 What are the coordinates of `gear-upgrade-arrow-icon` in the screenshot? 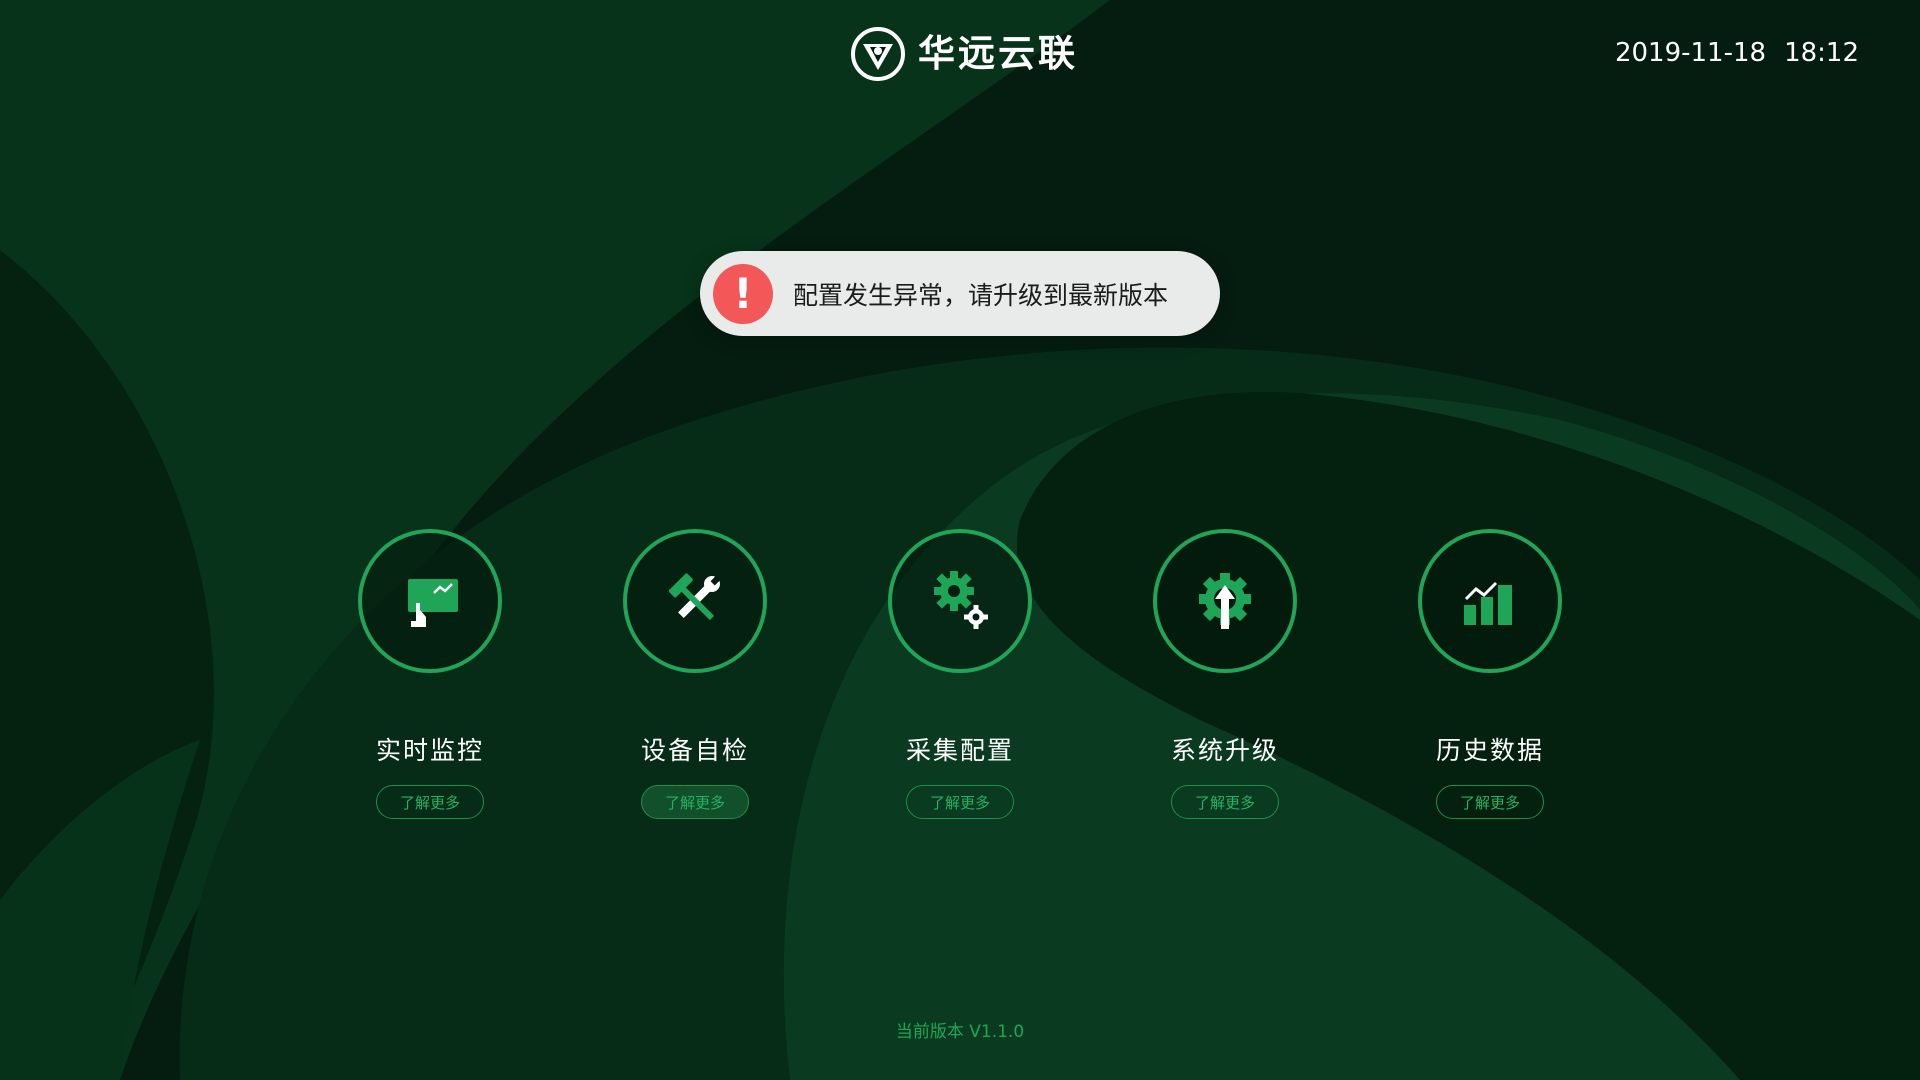 It's located at (1225, 601).